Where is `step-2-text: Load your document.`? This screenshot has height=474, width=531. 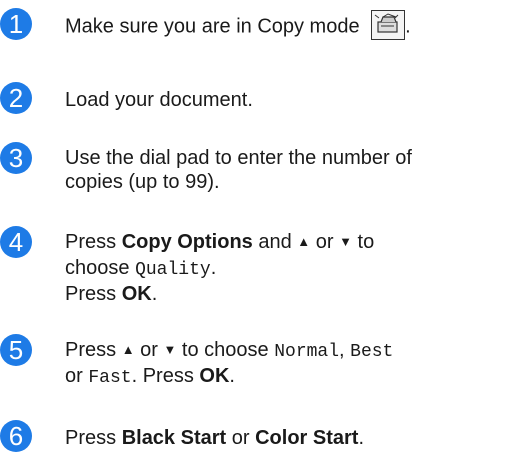
step-2-text: Load your document. is located at coordinates (159, 100).